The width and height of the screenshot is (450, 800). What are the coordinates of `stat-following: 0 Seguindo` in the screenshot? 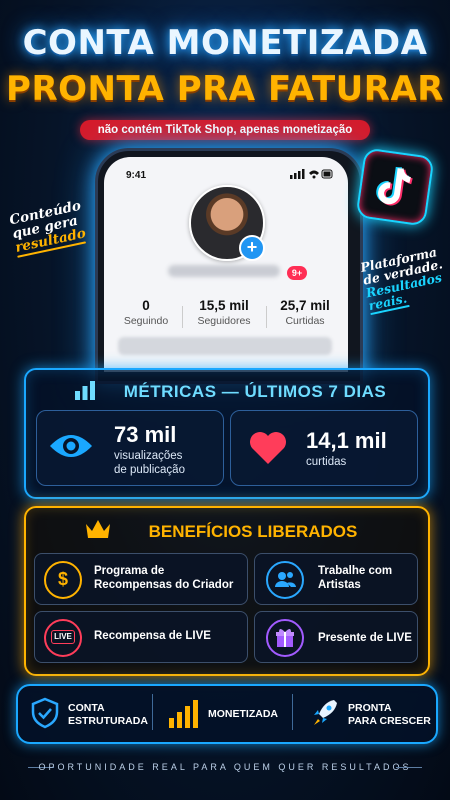 It's located at (146, 312).